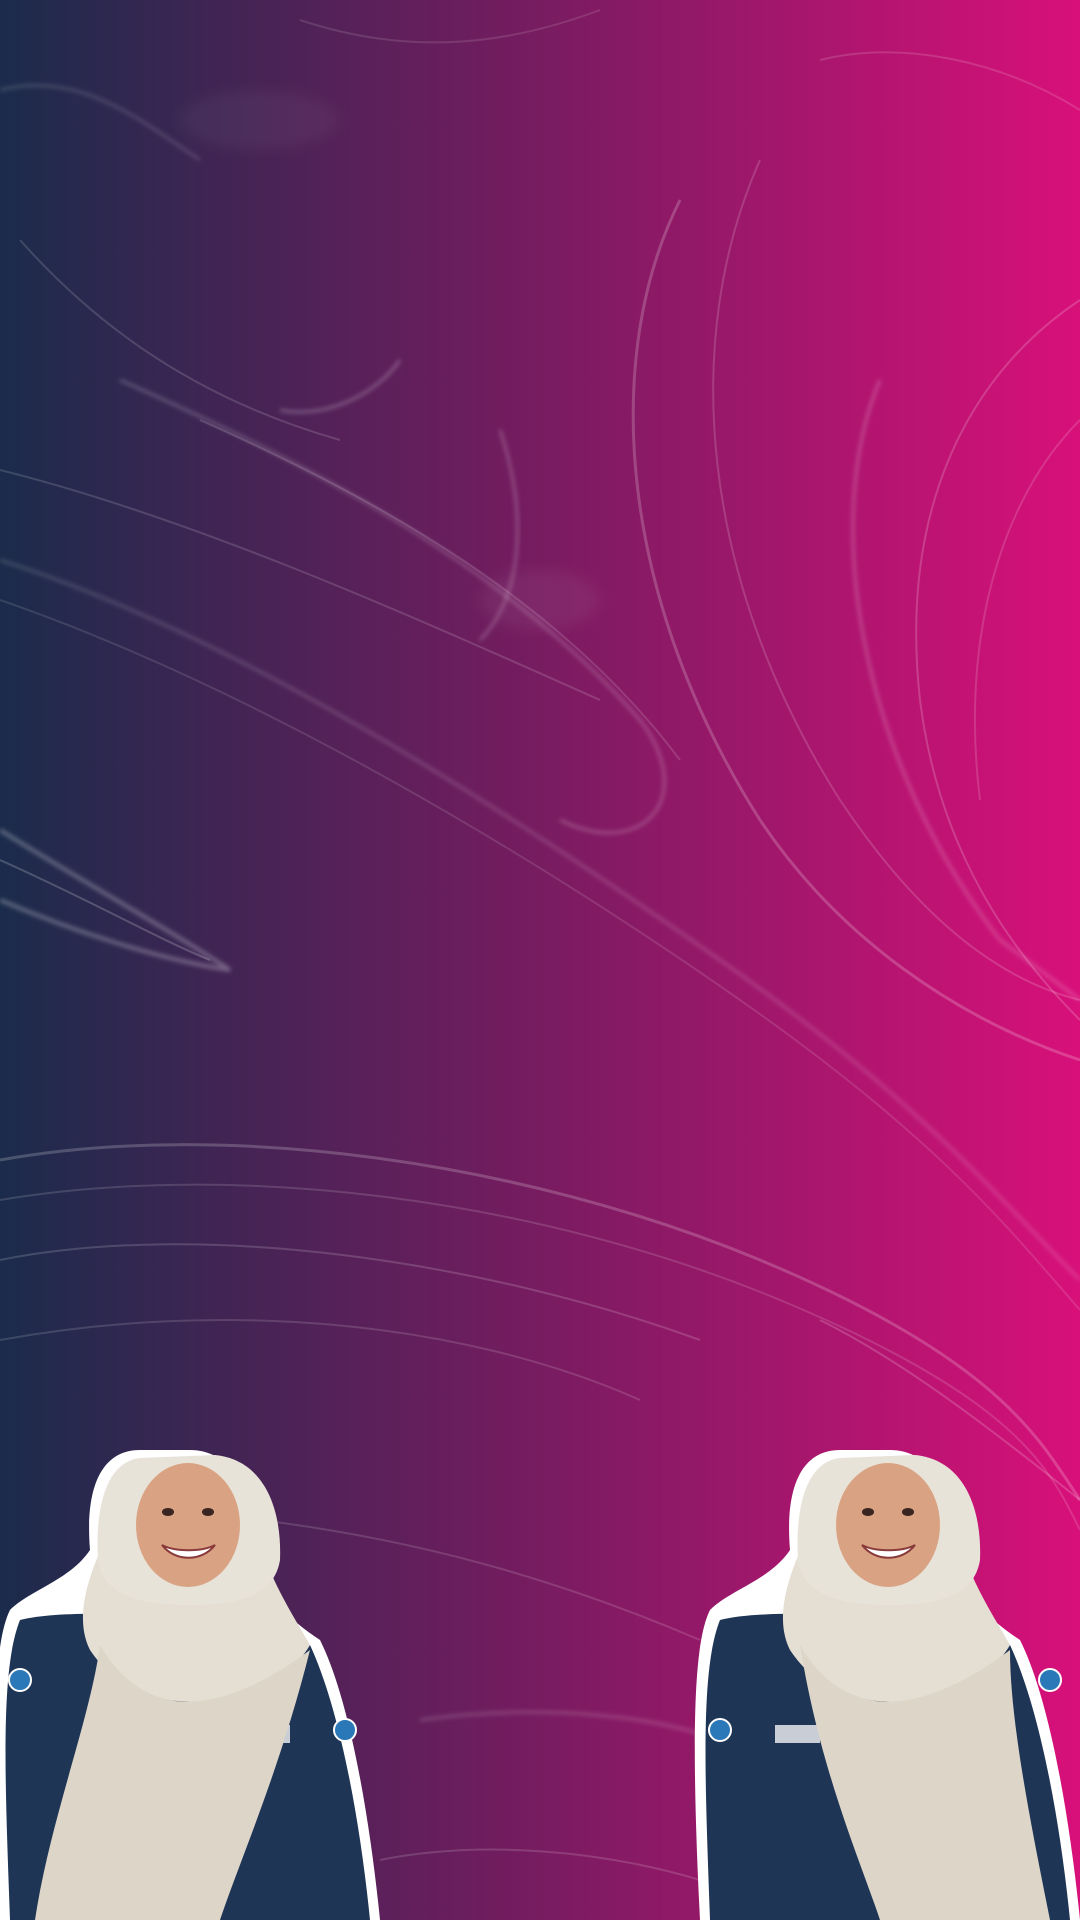 The image size is (1080, 1920). What do you see at coordinates (797, 1734) in the screenshot?
I see `name-tag` at bounding box center [797, 1734].